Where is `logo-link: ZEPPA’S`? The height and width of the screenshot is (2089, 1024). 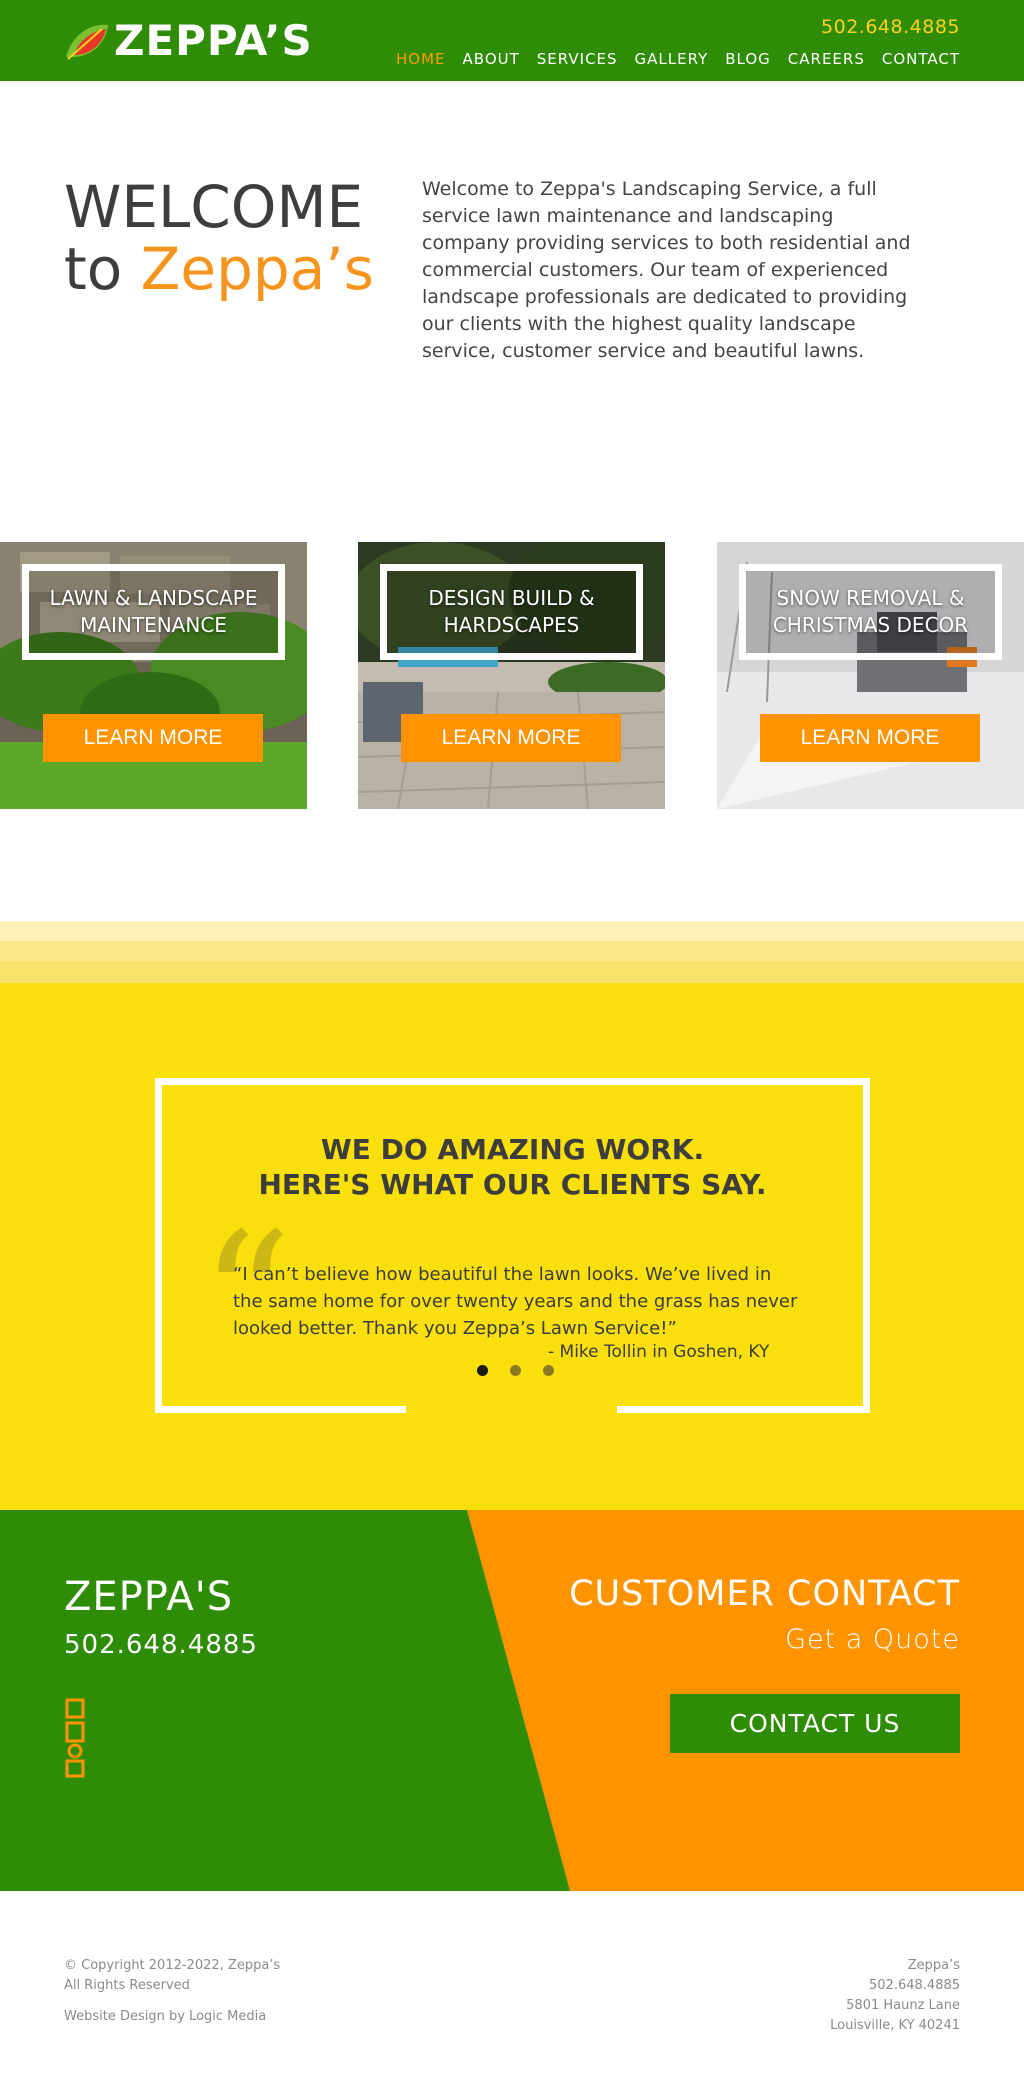
logo-link: ZEPPA’S is located at coordinates (188, 41).